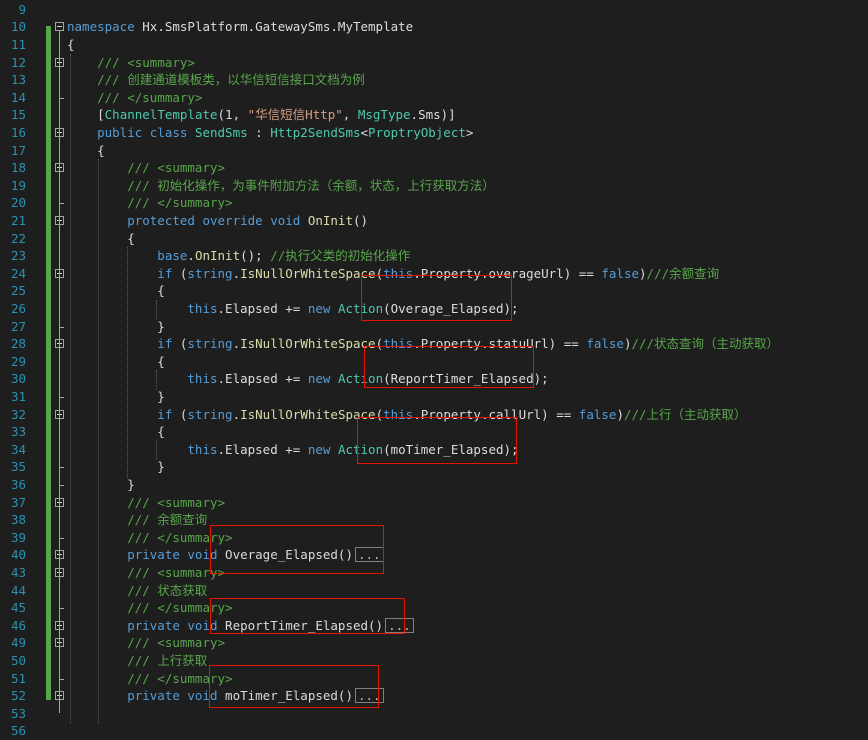 The width and height of the screenshot is (868, 740). I want to click on line-number: 39, so click(18, 537).